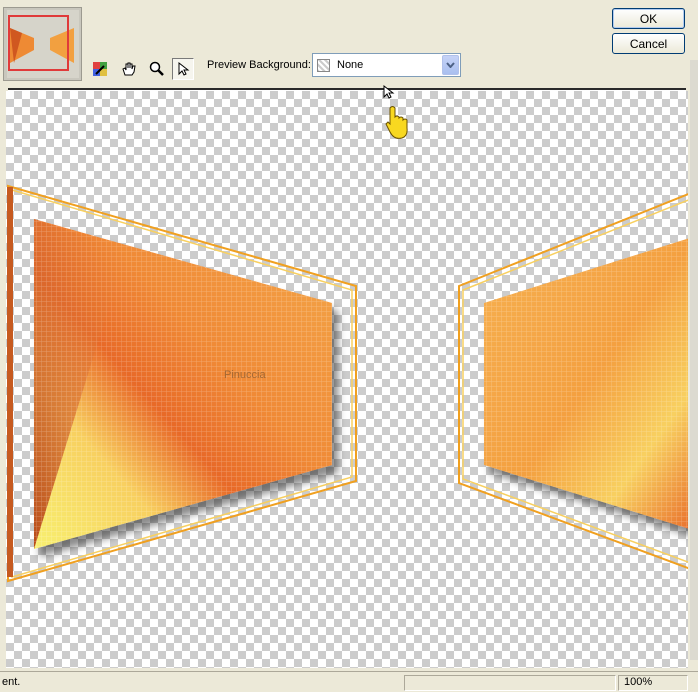 The height and width of the screenshot is (692, 698). Describe the element at coordinates (386, 65) in the screenshot. I see `preview-background-select: None` at that location.